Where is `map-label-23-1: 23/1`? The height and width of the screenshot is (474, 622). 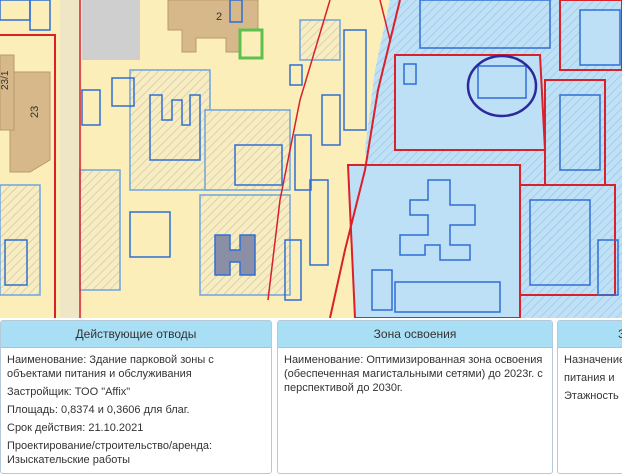
map-label-23-1: 23/1 is located at coordinates (5, 80).